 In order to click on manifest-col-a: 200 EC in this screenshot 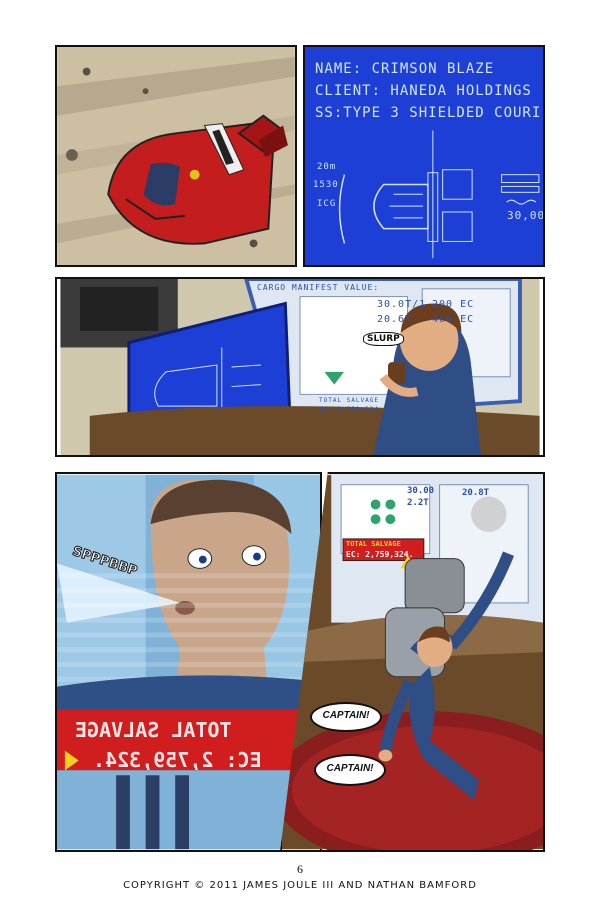, I will do `click(453, 304)`.